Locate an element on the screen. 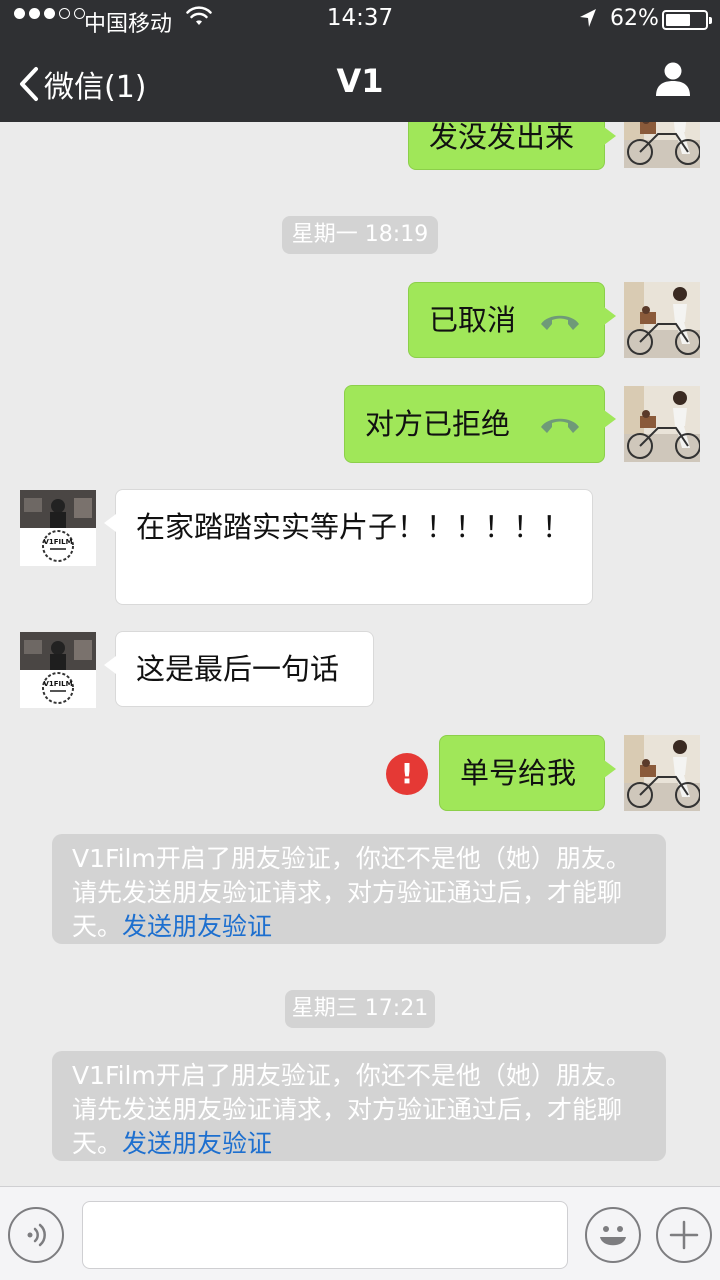 The width and height of the screenshot is (720, 1280). plus-icon is located at coordinates (684, 1235).